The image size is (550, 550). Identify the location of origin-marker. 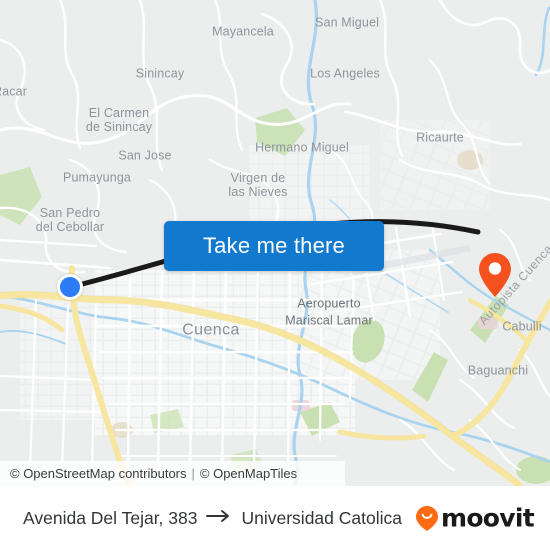
(70, 287).